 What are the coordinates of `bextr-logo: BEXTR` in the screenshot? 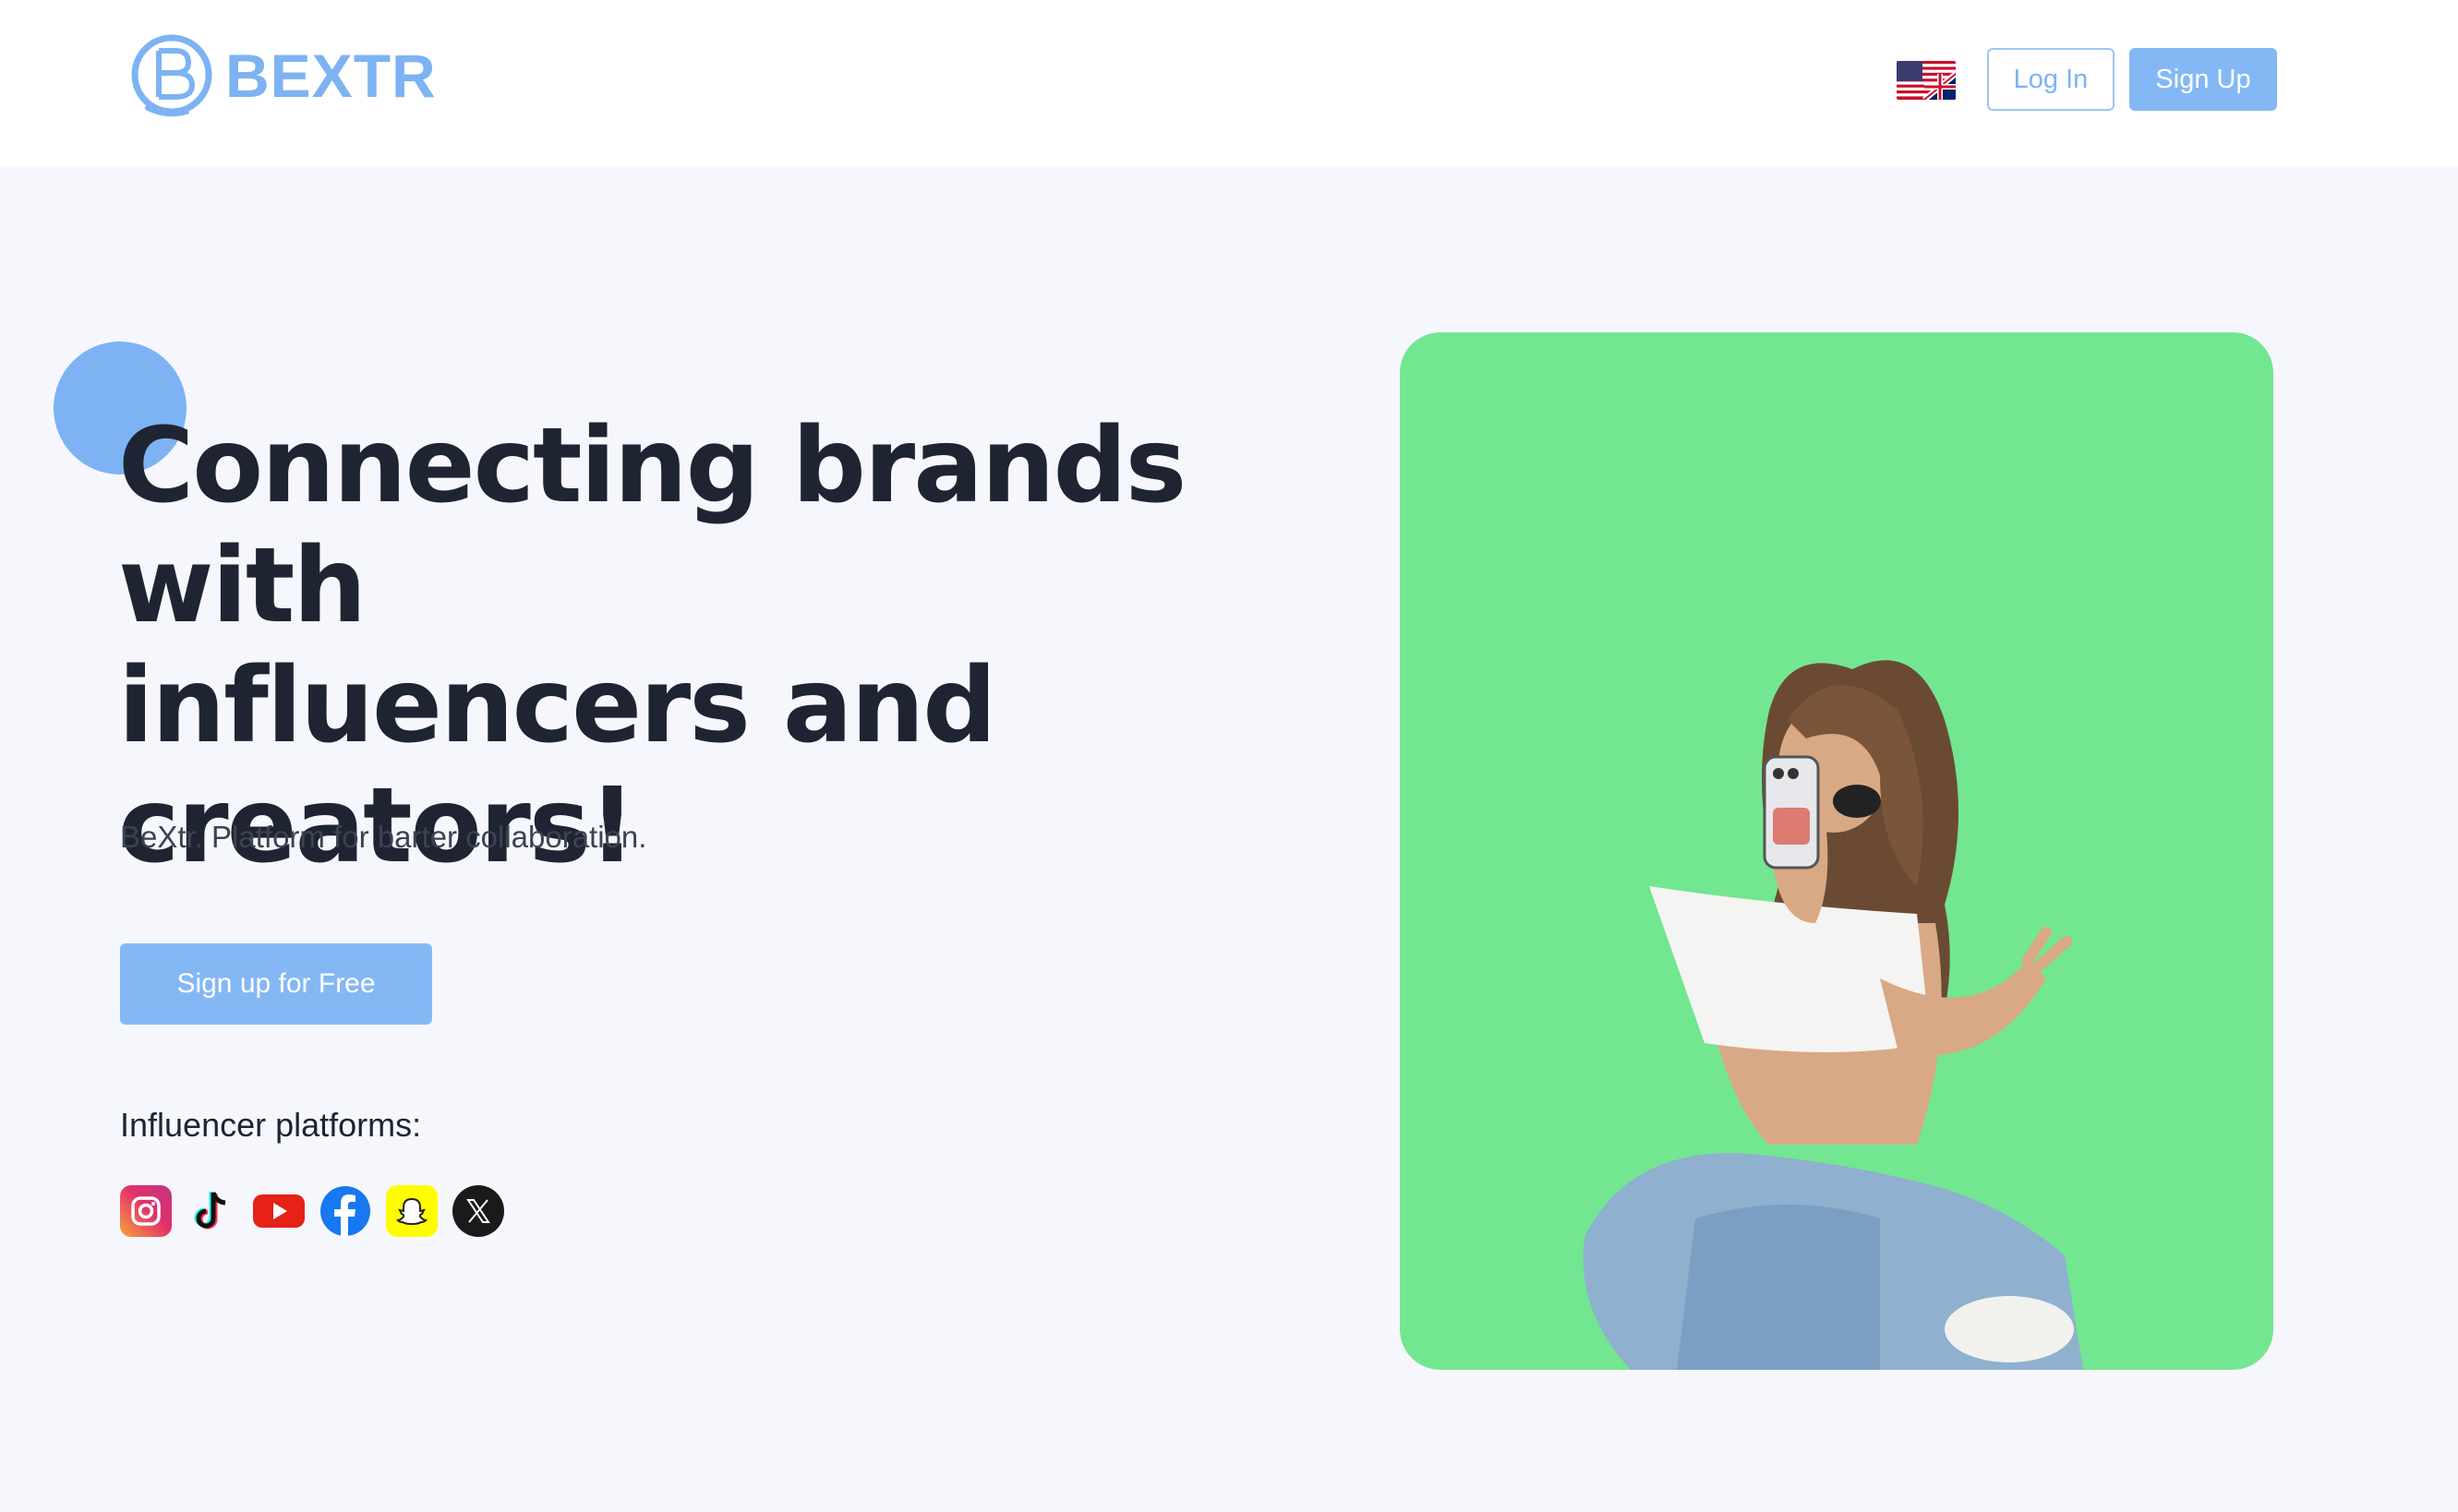 It's located at (283, 76).